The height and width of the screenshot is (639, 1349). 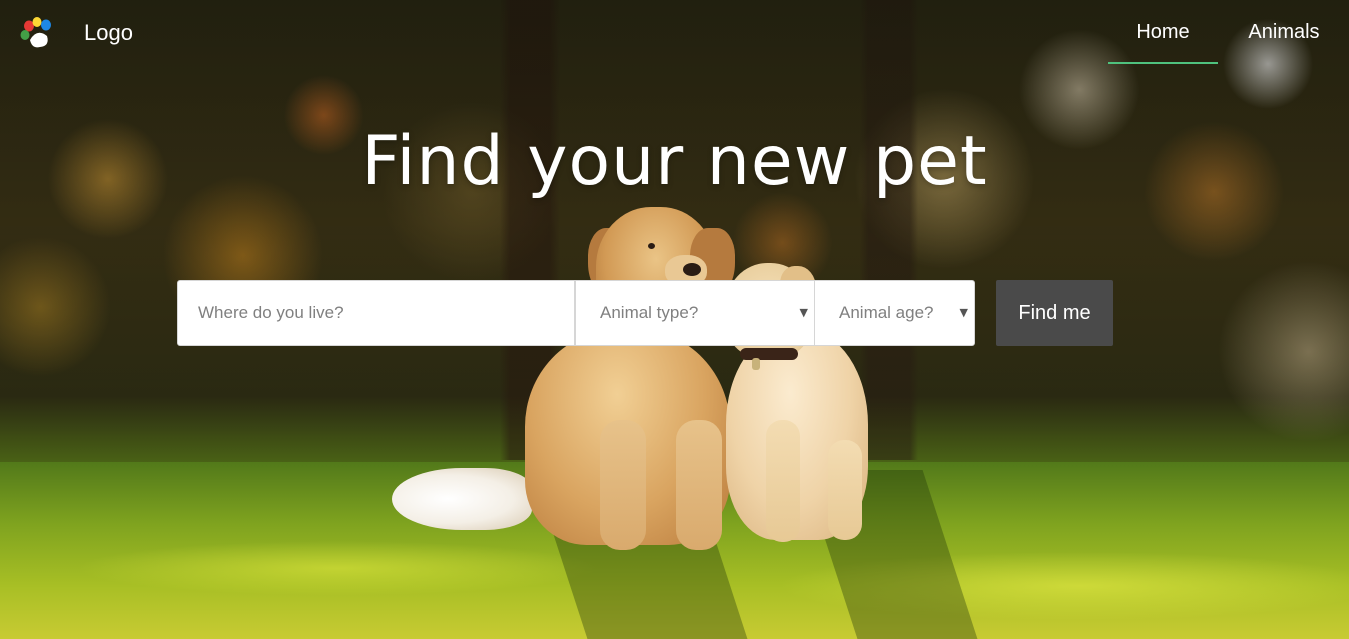 What do you see at coordinates (674, 161) in the screenshot?
I see `hero-headline: Find your new pet` at bounding box center [674, 161].